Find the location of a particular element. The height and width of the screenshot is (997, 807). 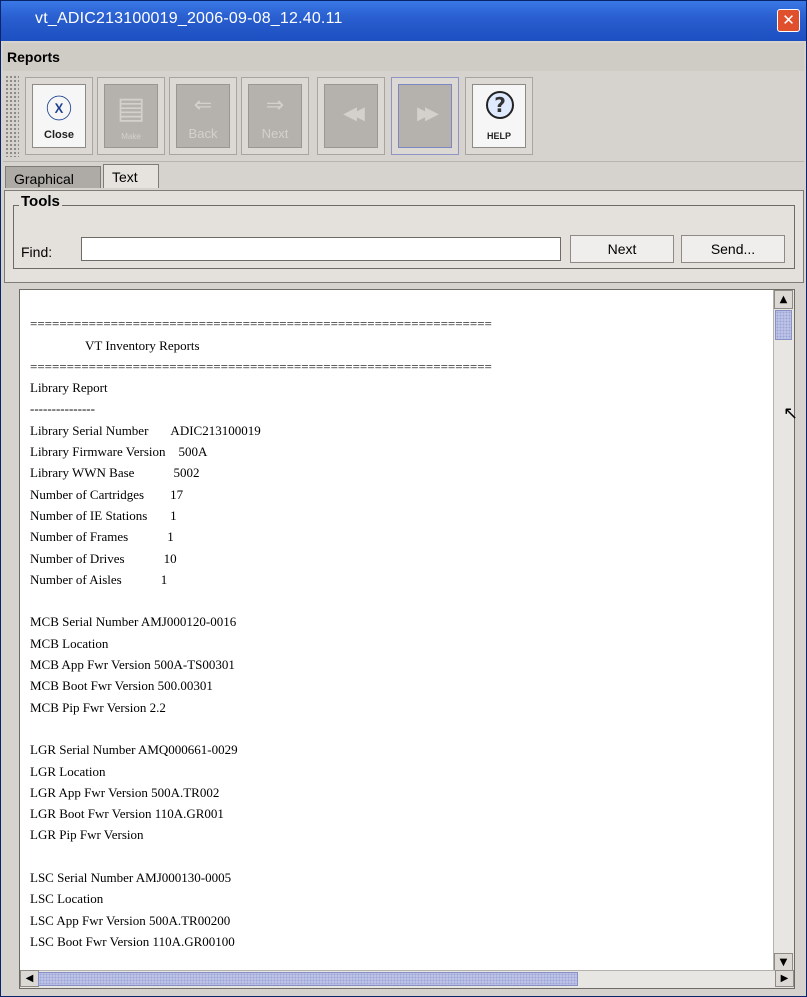

report-line: LGR Boot Fwr Version 110A.GR001 is located at coordinates (127, 814).